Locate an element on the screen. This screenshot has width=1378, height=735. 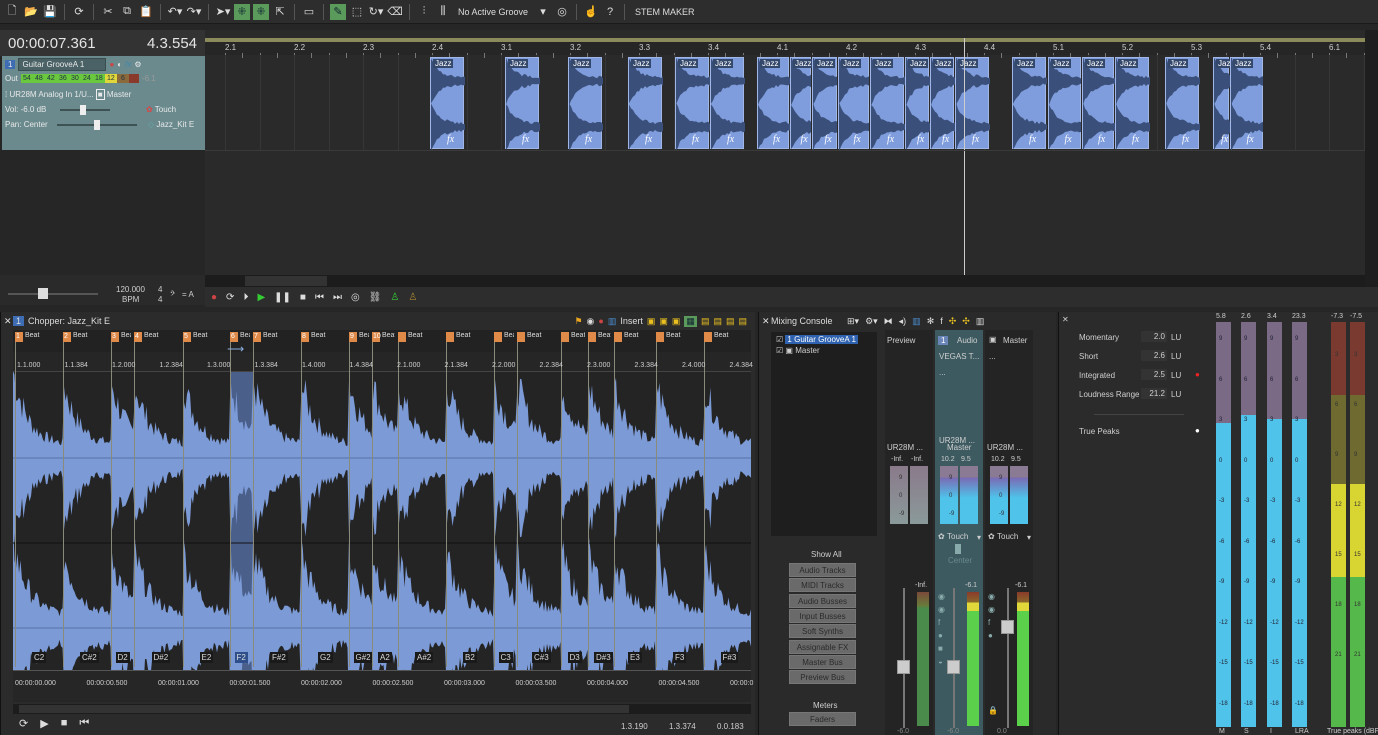
slice-icon: ▣ is located at coordinates (651, 321).